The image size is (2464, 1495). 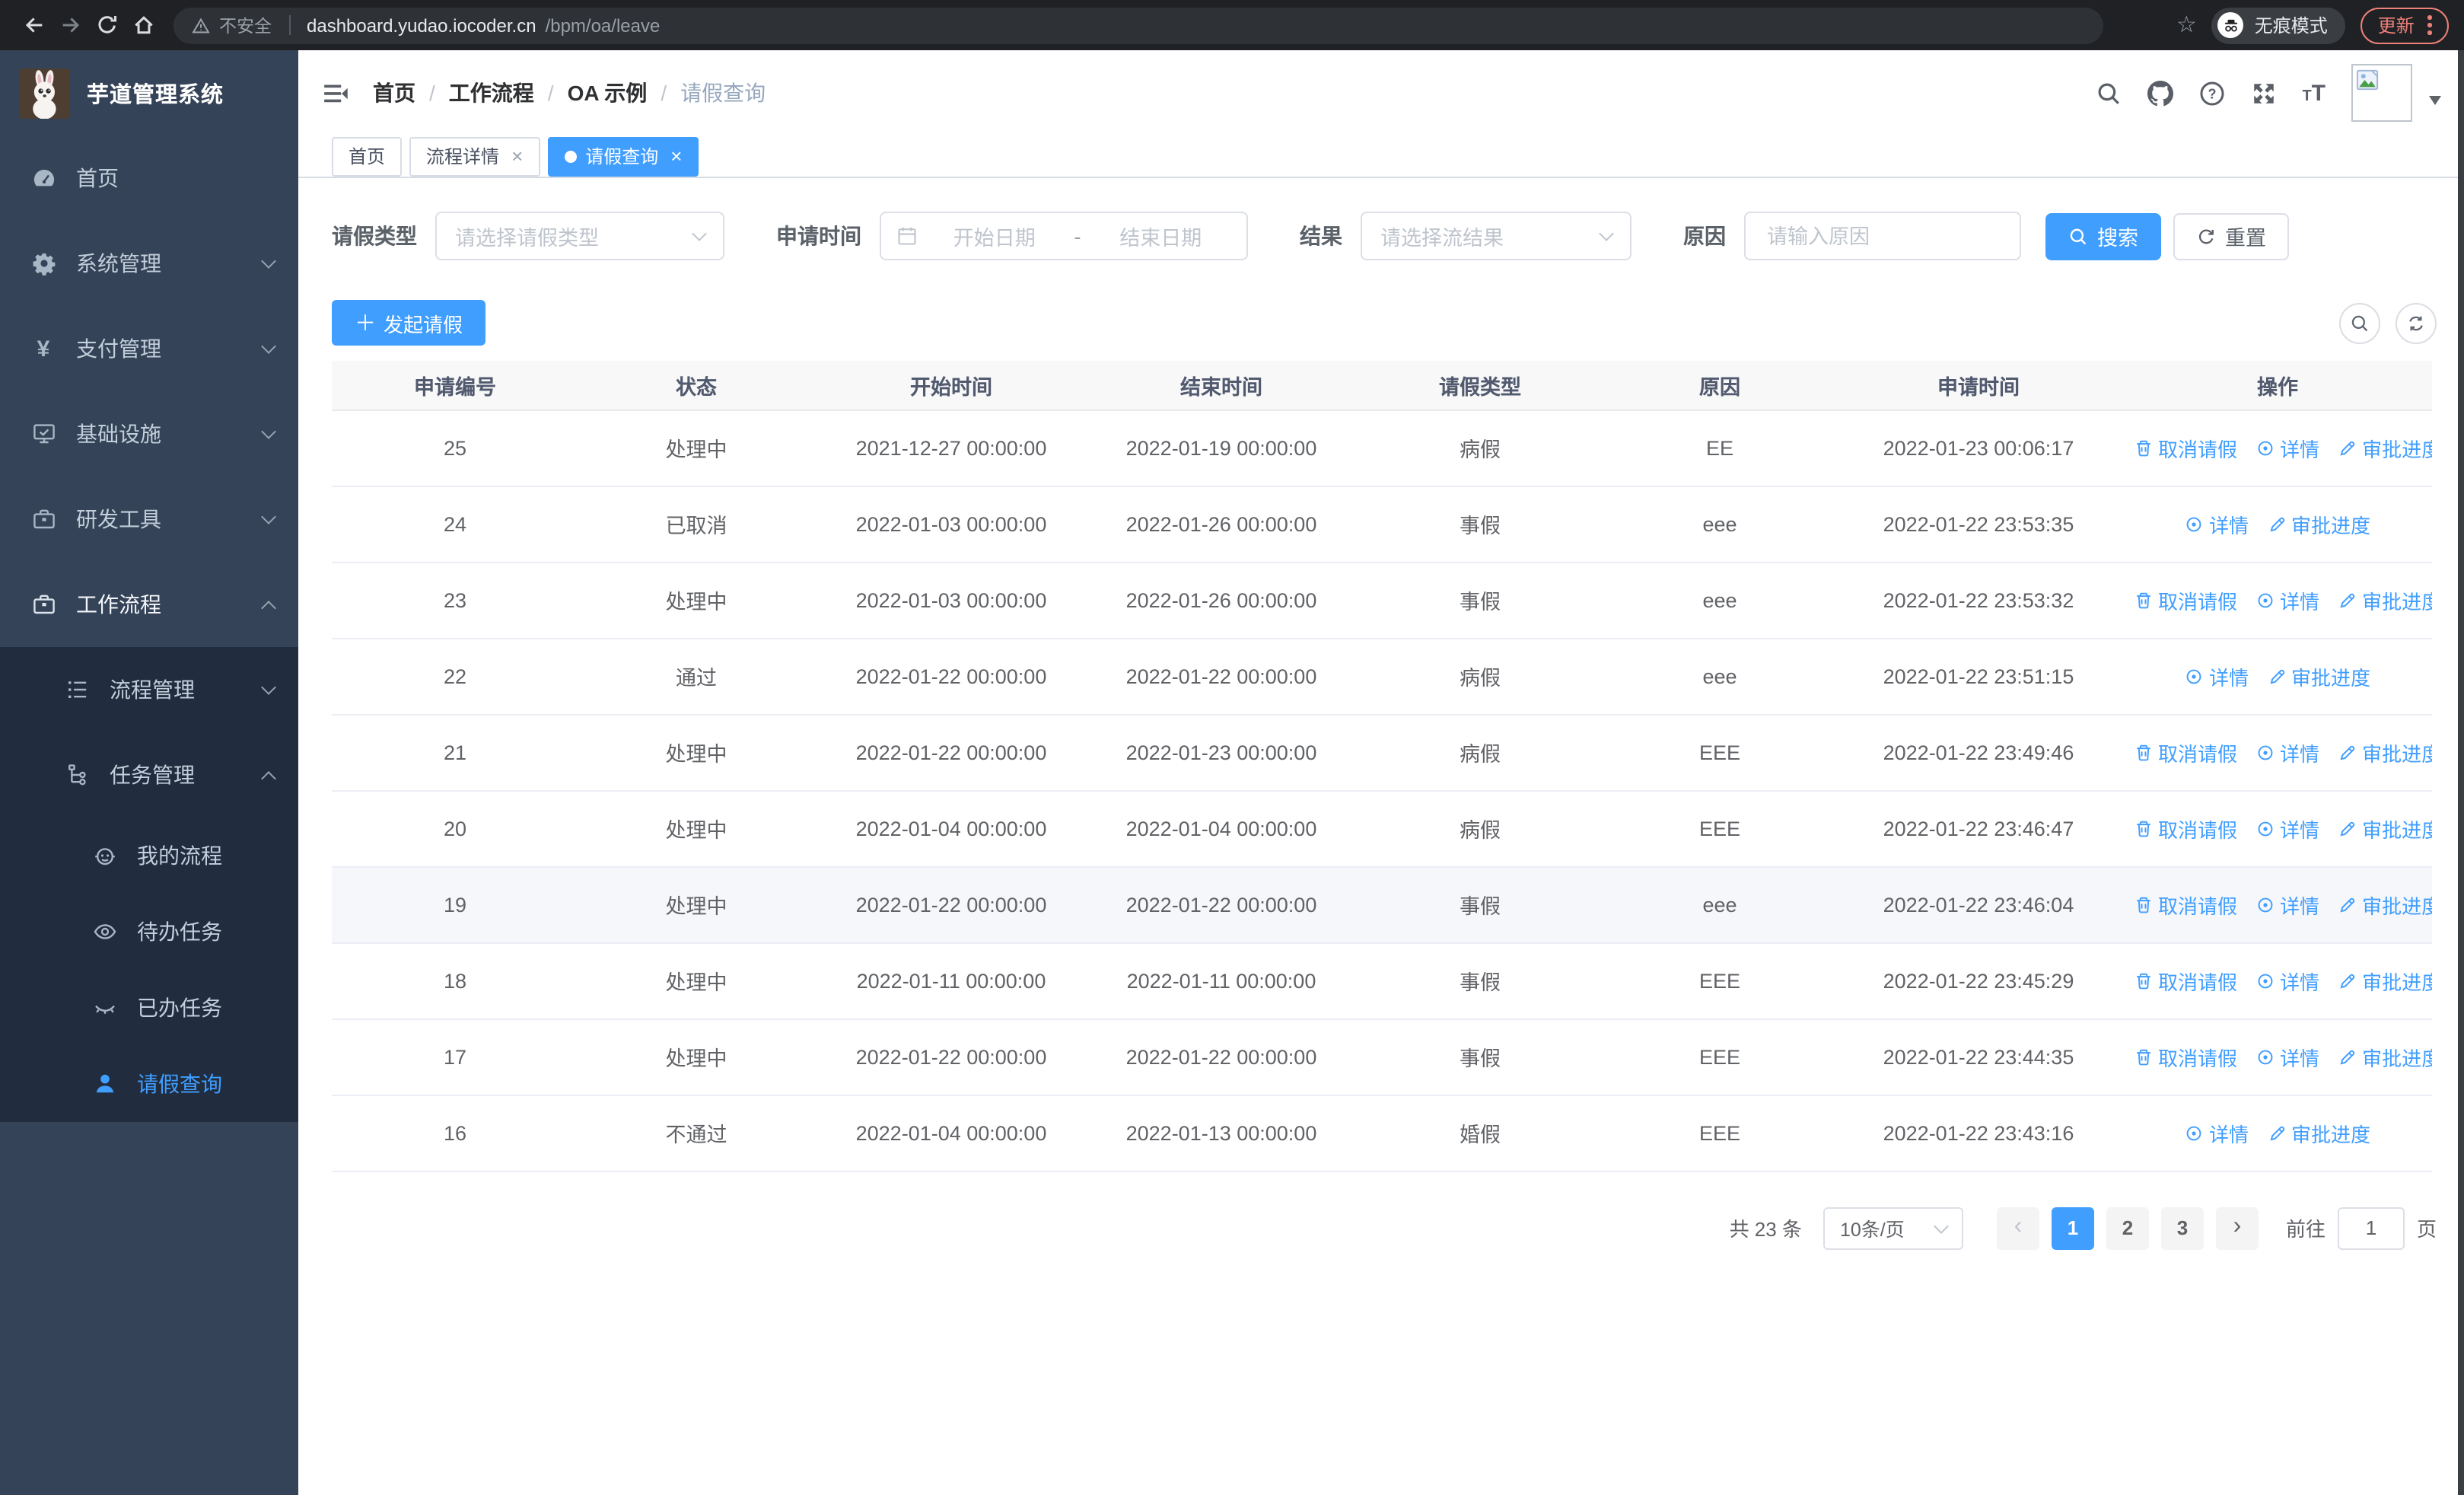 I want to click on reset-button: 重置, so click(x=2231, y=236).